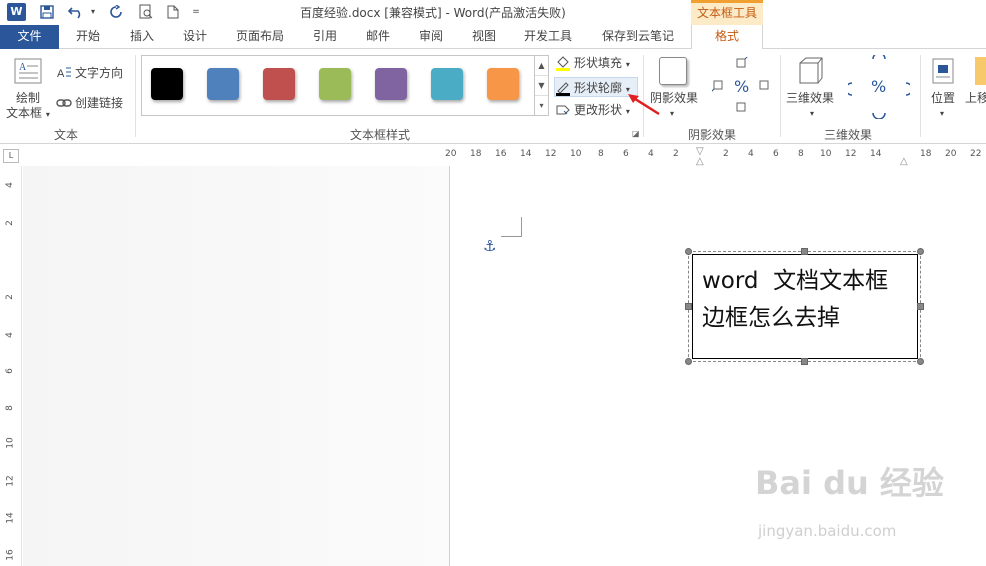  Describe the element at coordinates (28, 72) in the screenshot. I see `draw-textbox-icon: A` at that location.